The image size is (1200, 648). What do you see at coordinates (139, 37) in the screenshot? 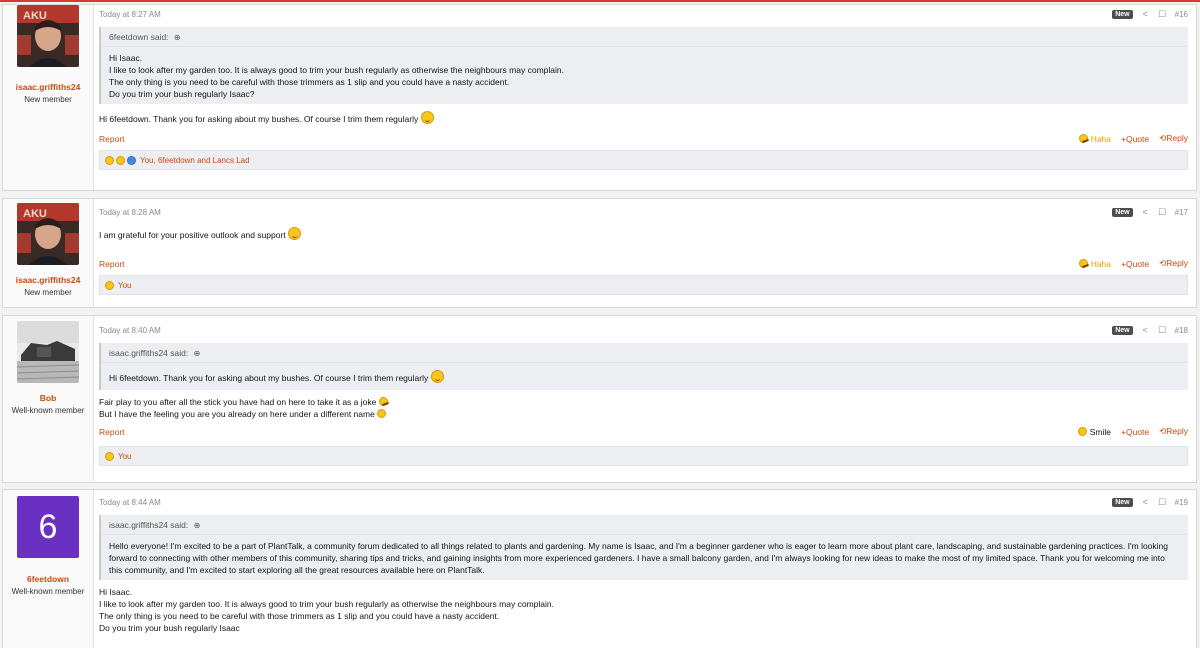
I see `quote-author: 6feetdown said:` at bounding box center [139, 37].